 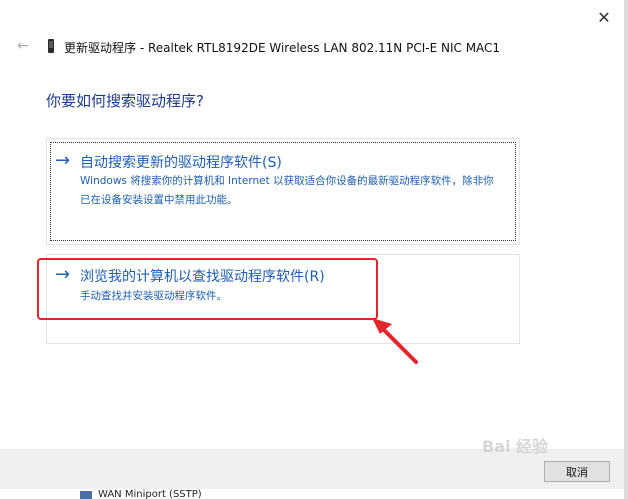 What do you see at coordinates (626, 249) in the screenshot?
I see `window-edge` at bounding box center [626, 249].